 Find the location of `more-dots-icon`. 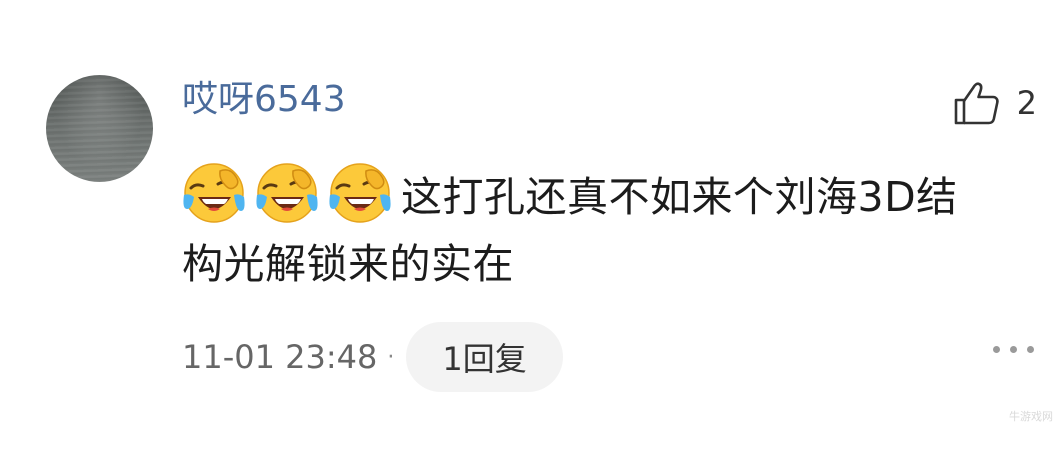

more-dots-icon is located at coordinates (1013, 349).